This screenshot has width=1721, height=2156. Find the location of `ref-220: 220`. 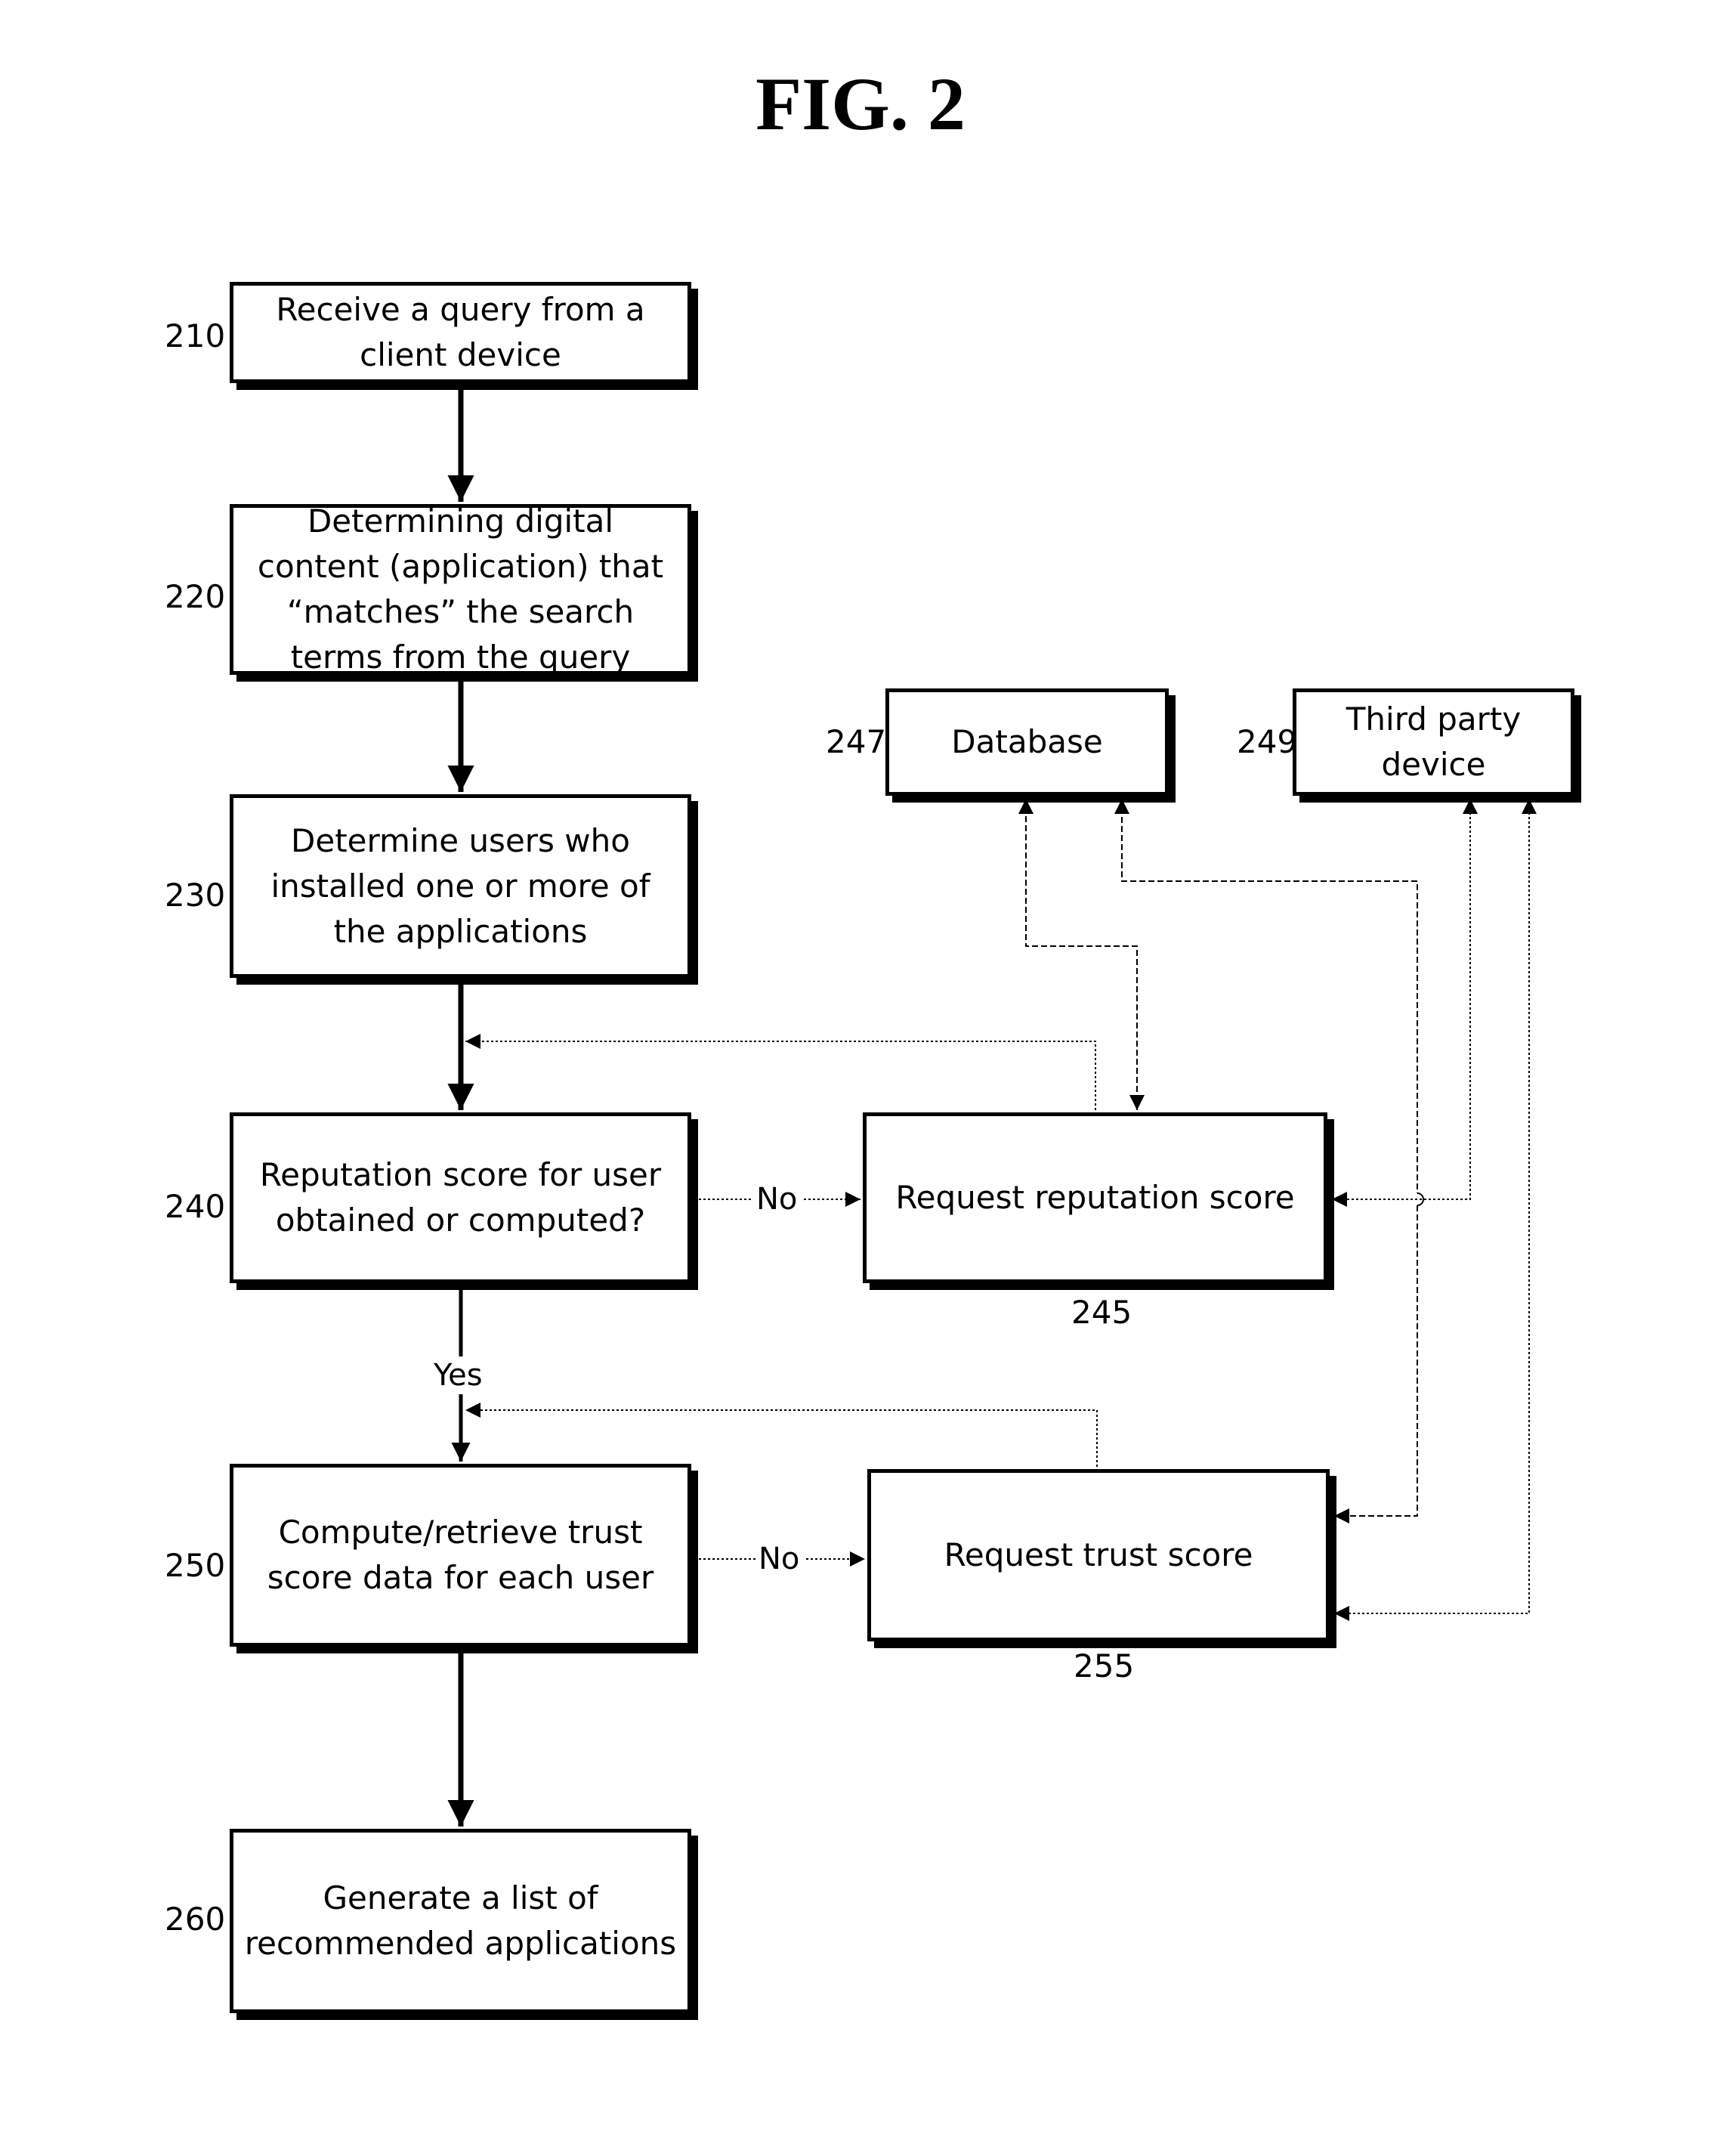

ref-220: 220 is located at coordinates (196, 596).